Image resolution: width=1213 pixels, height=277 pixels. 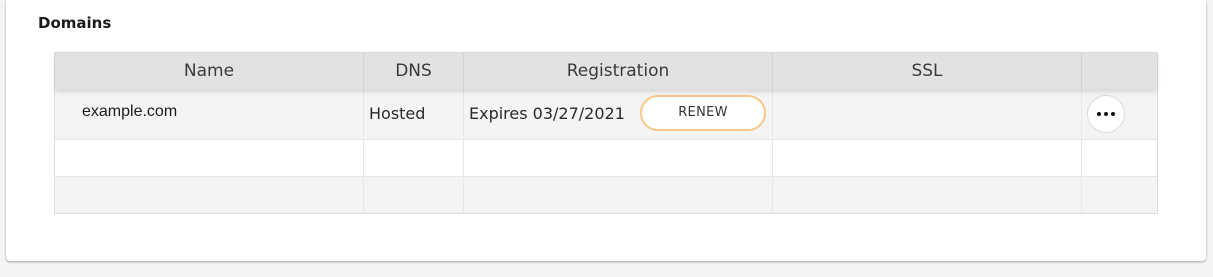 I want to click on cell-dns: Hosted, so click(x=414, y=114).